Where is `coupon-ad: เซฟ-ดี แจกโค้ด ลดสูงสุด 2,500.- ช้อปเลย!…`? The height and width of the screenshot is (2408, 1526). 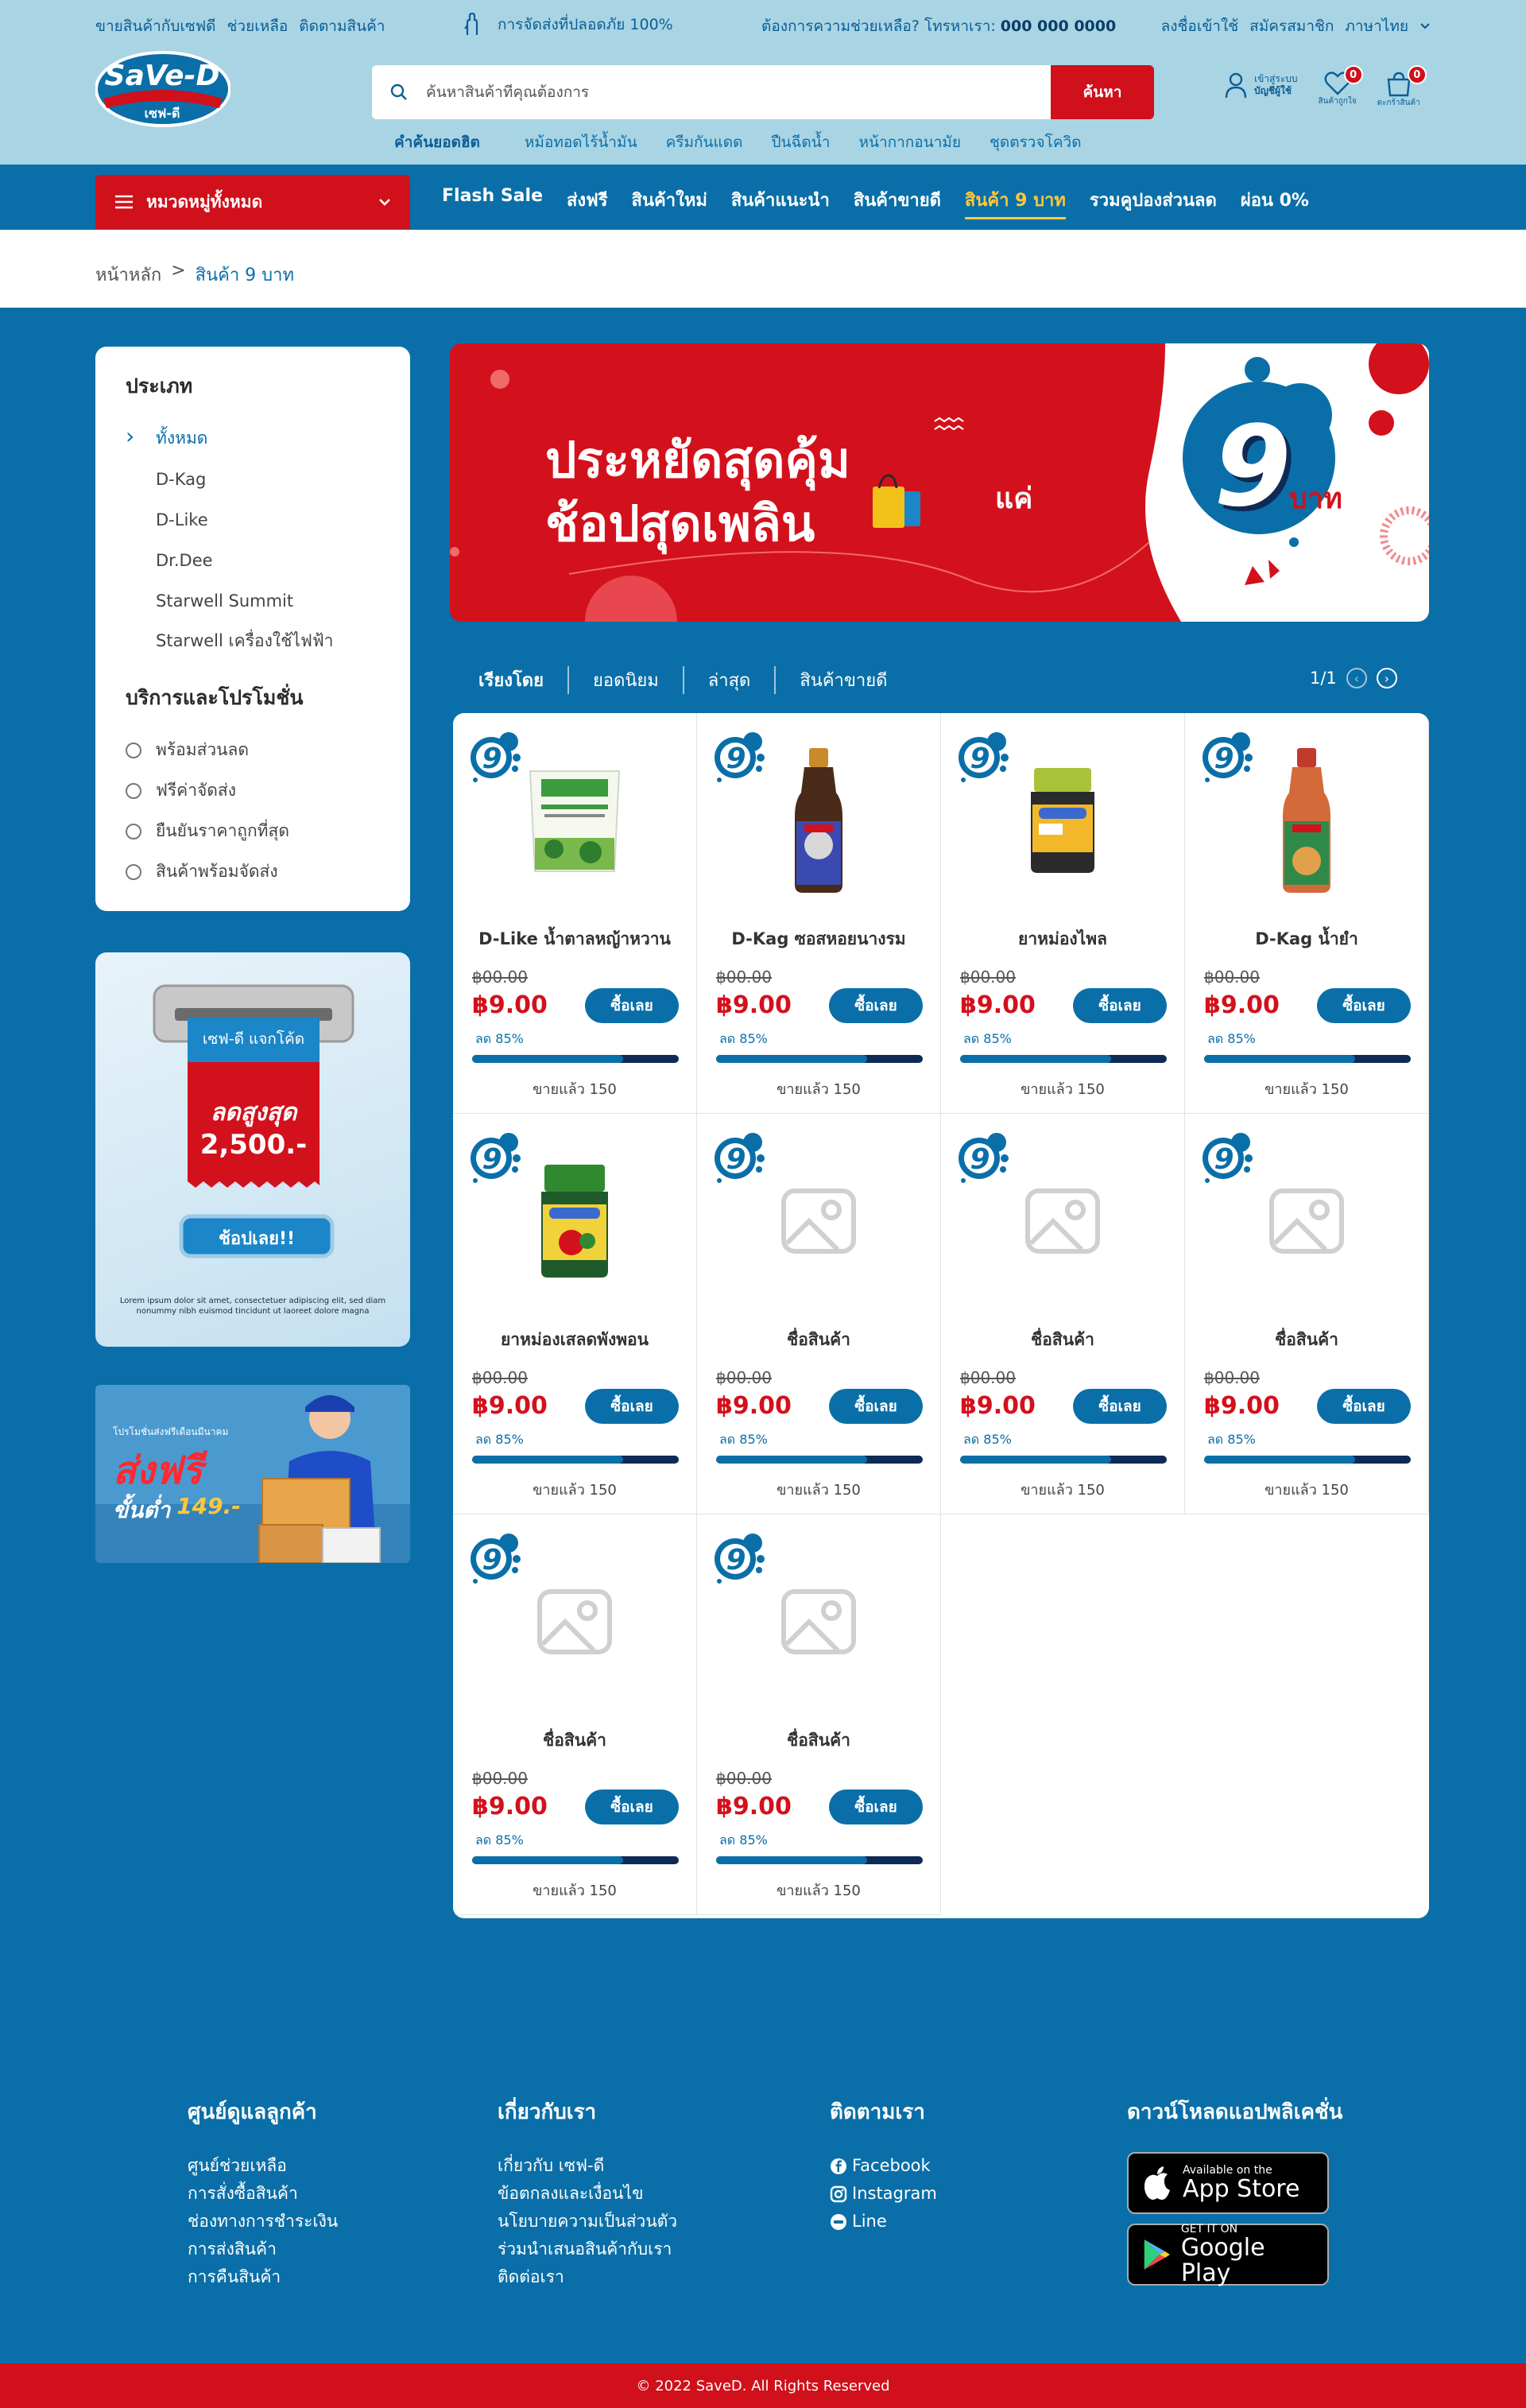 coupon-ad: เซฟ-ดี แจกโค้ด ลดสูงสุด 2,500.- ช้อปเลย!… is located at coordinates (253, 1149).